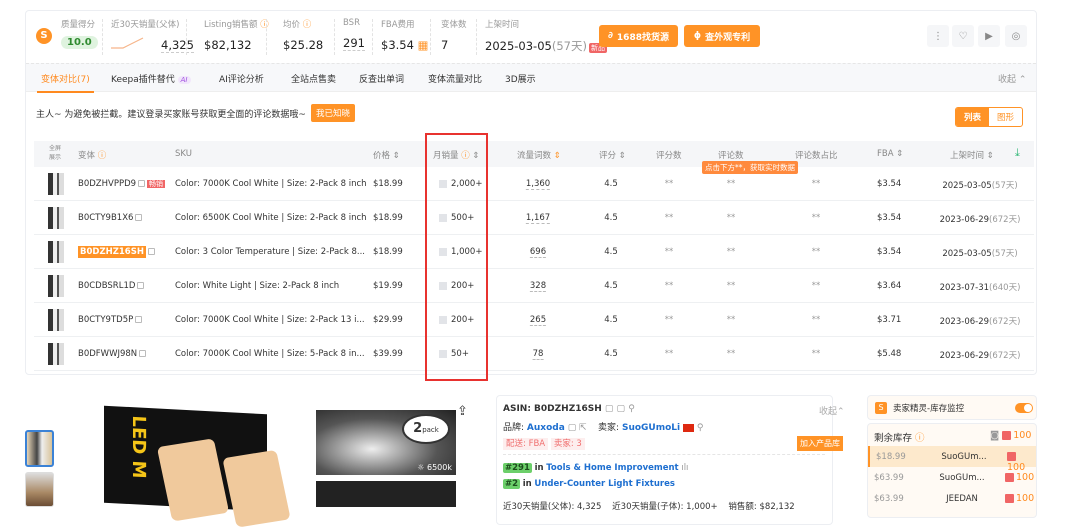  I want to click on logo-icon: S, so click(44, 36).